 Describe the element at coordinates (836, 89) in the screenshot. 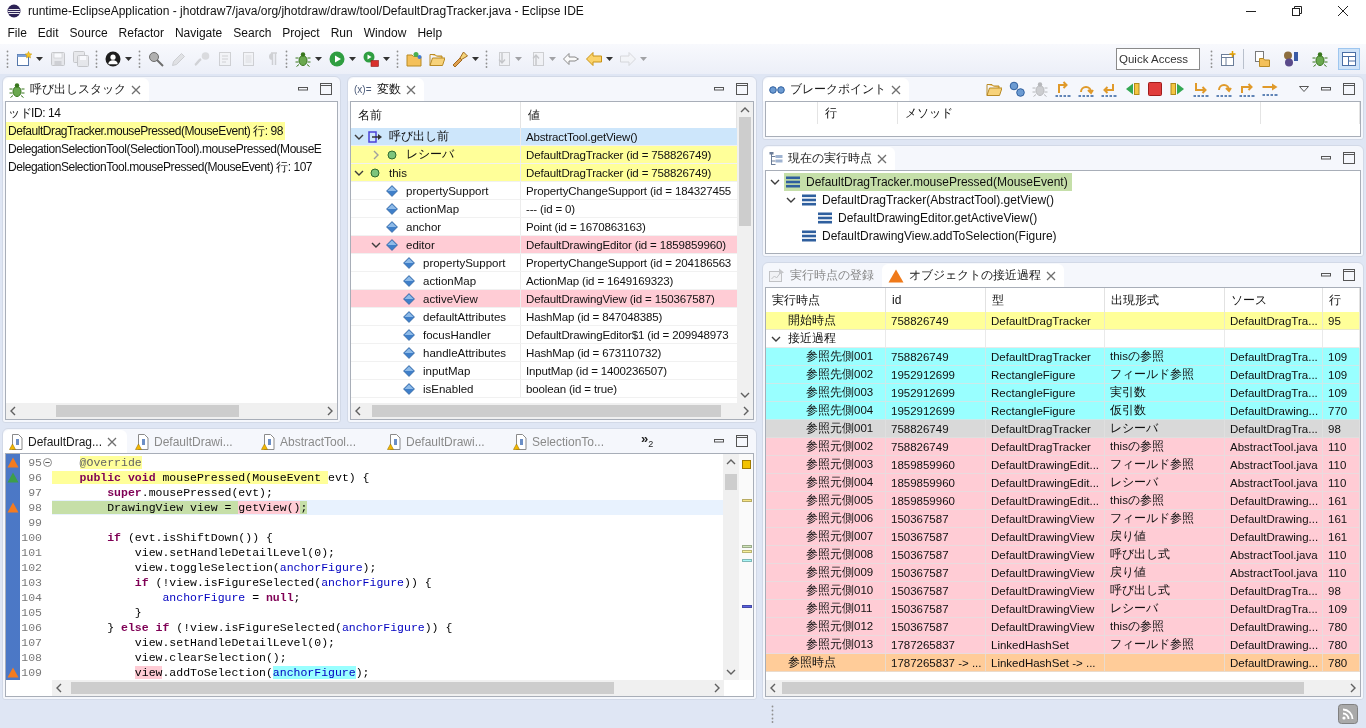

I see `panel-tab: ブレークポイント` at that location.